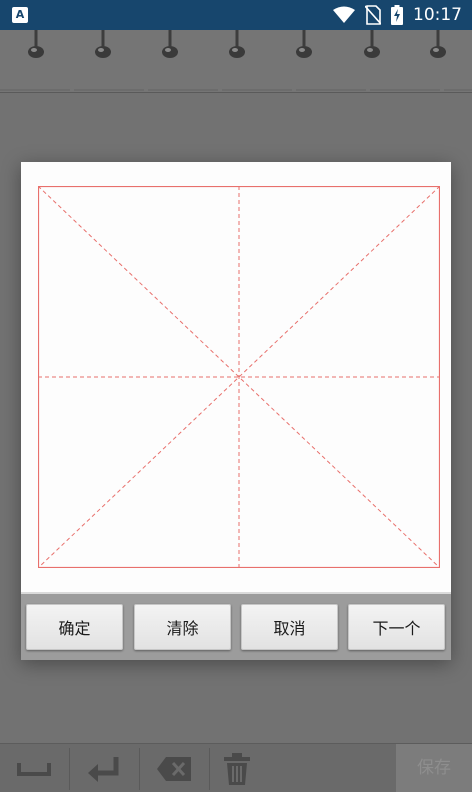  Describe the element at coordinates (437, 15) in the screenshot. I see `status-time: 10:17` at that location.